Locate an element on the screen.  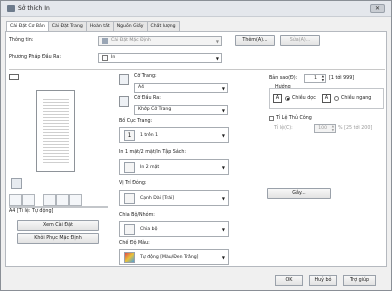
tab-paper-source: Nguồn Giấy is located at coordinates (130, 26).